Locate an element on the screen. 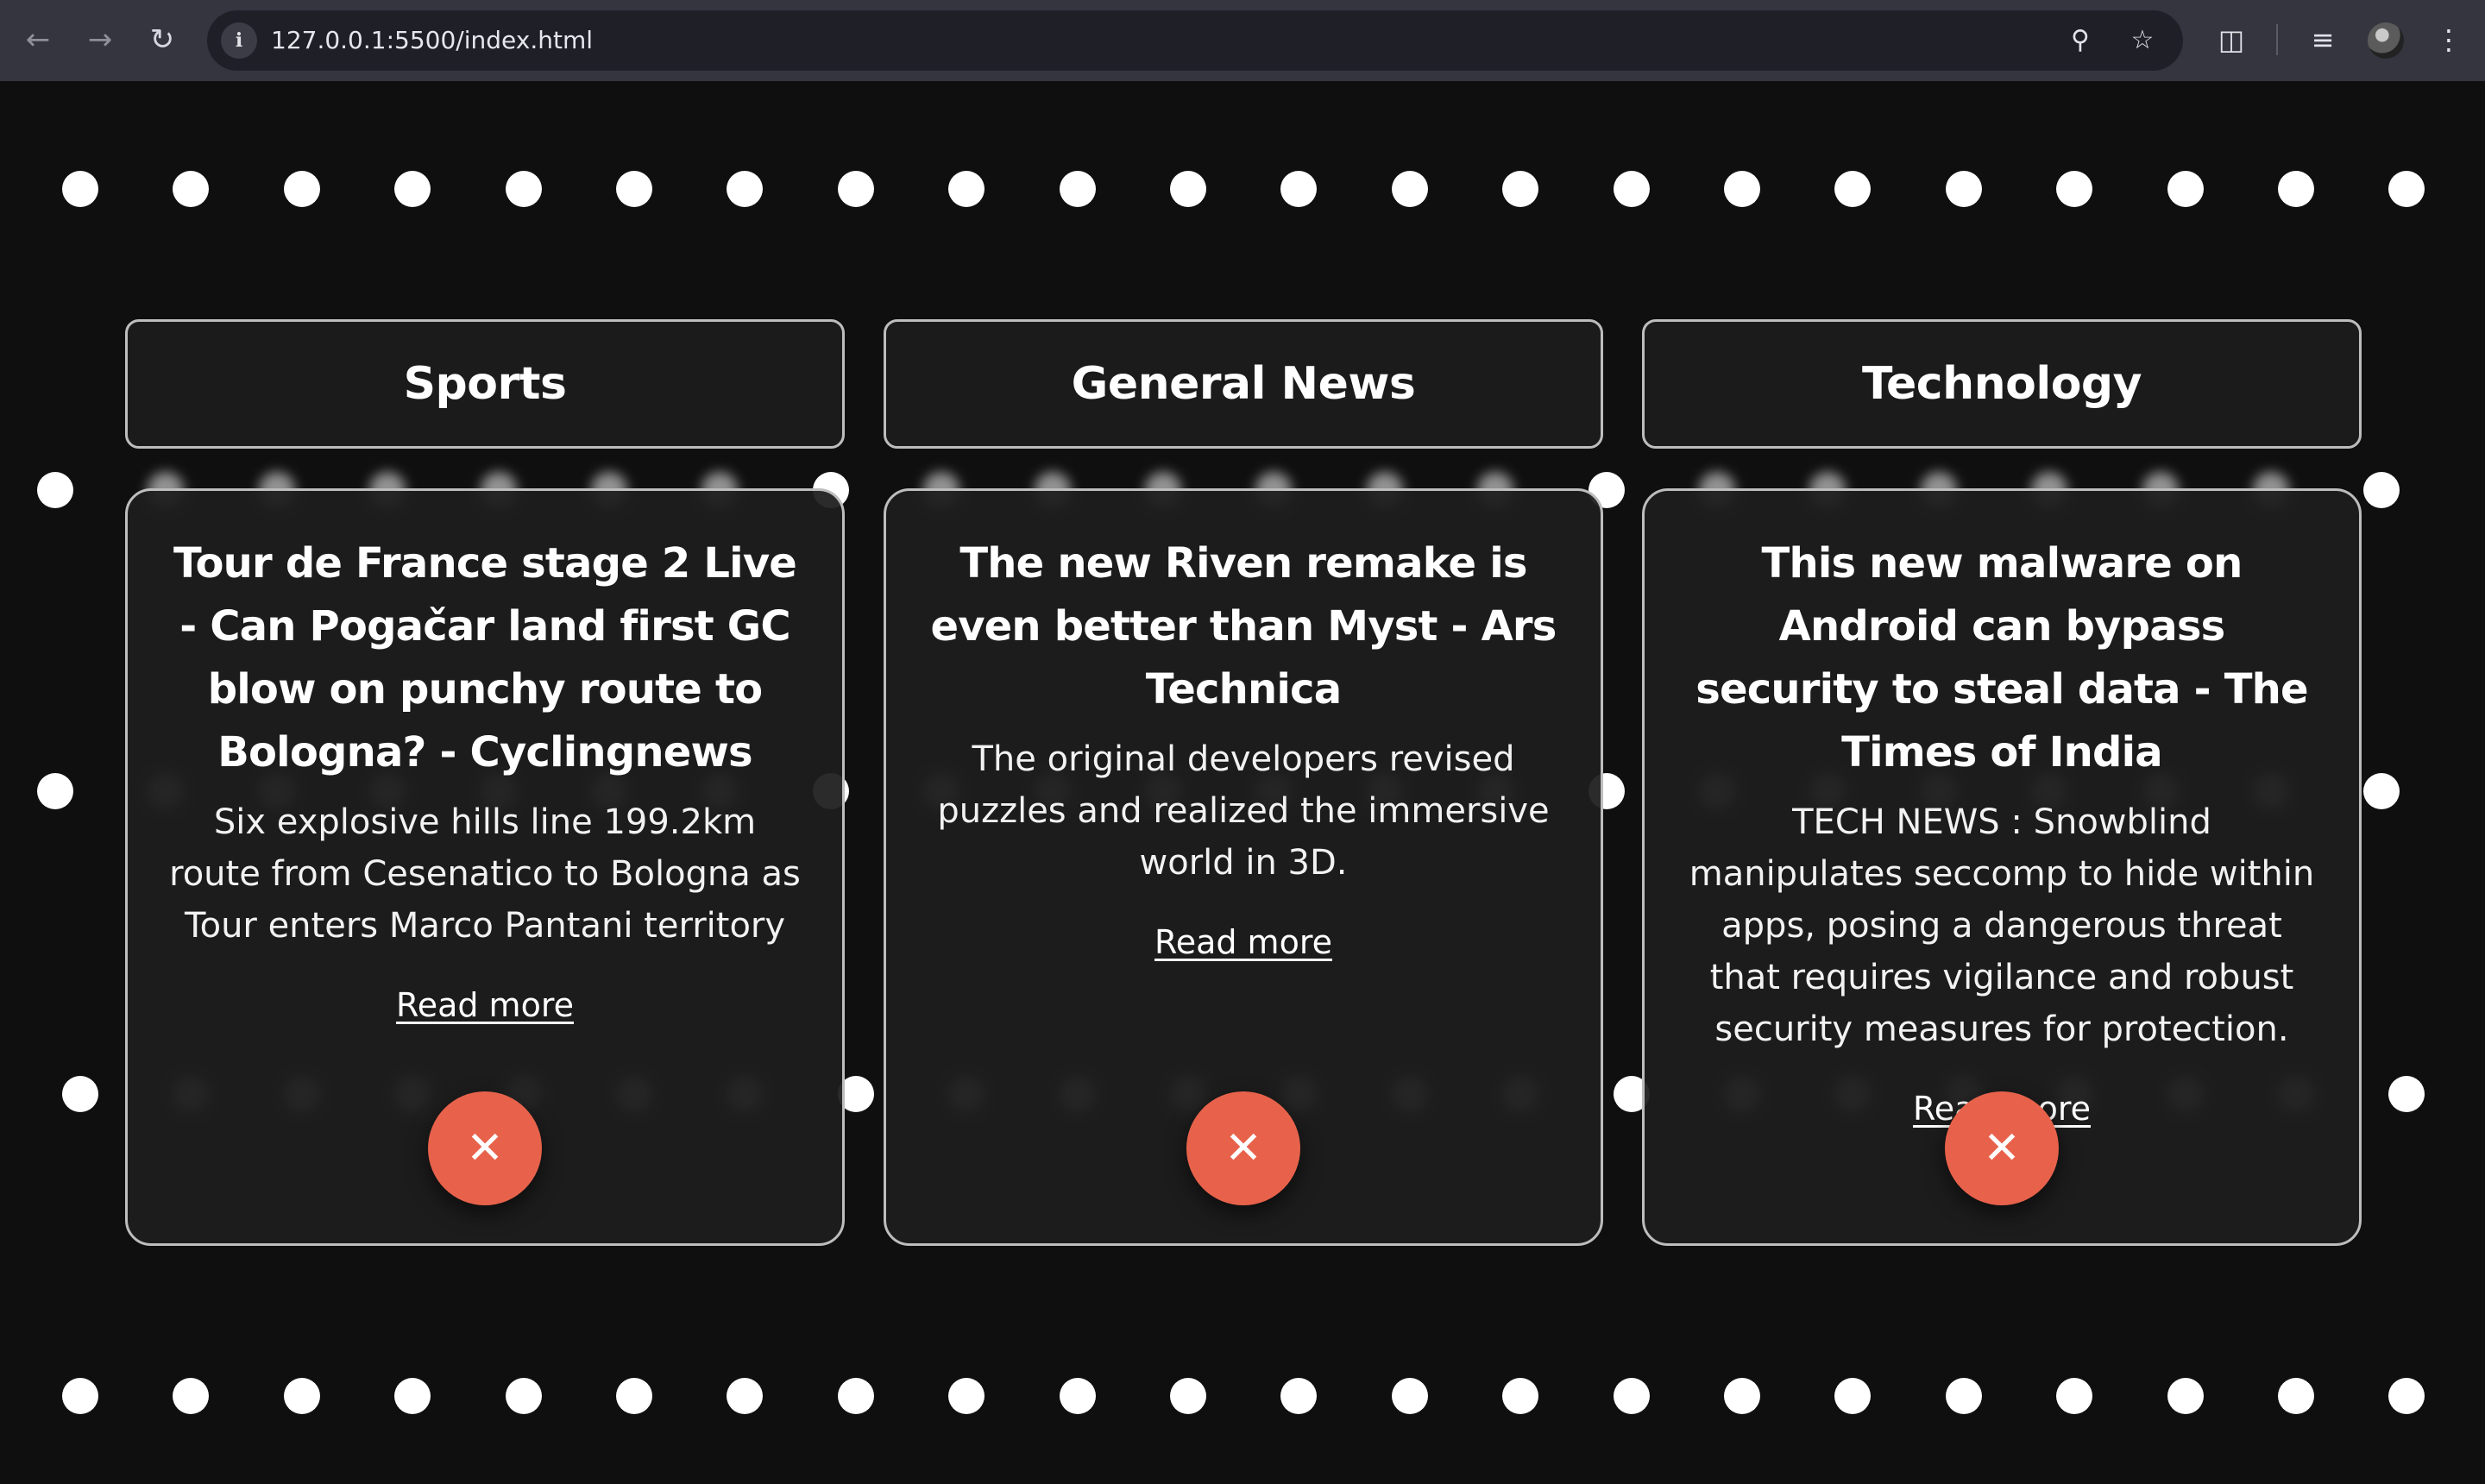 The width and height of the screenshot is (2485, 1484). extensions-icon: ◫ is located at coordinates (2231, 39).